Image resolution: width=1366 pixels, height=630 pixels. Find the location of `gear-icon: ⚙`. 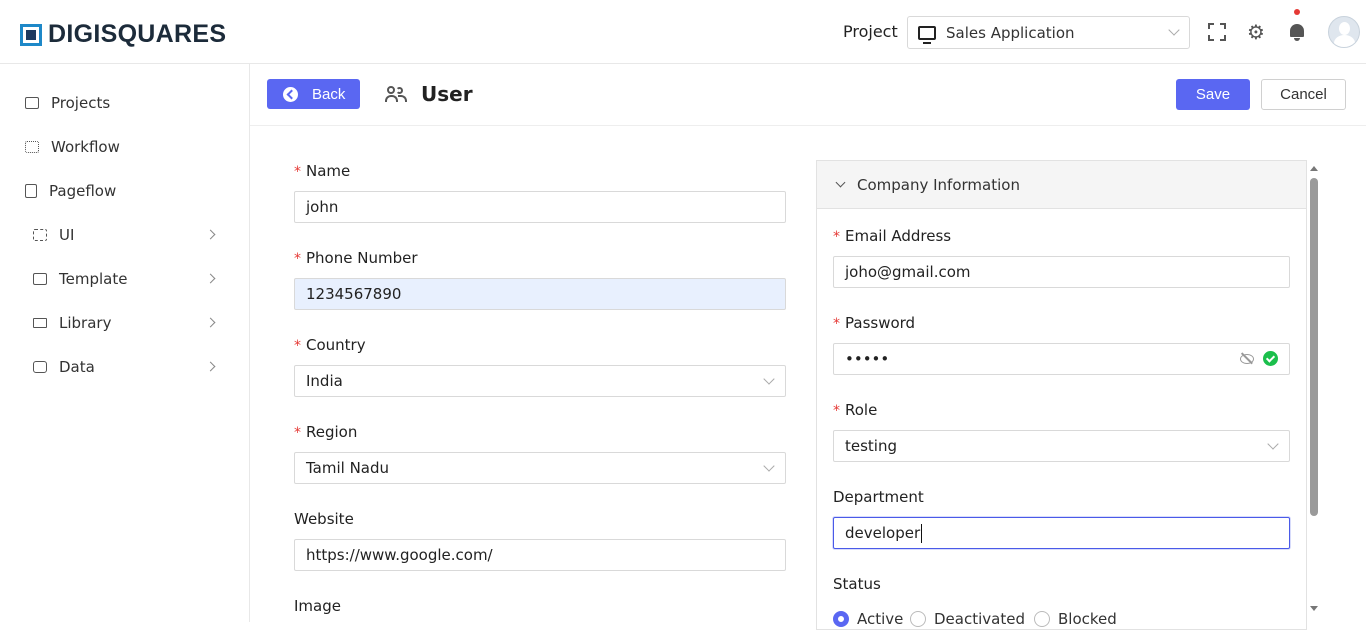

gear-icon: ⚙ is located at coordinates (1256, 32).